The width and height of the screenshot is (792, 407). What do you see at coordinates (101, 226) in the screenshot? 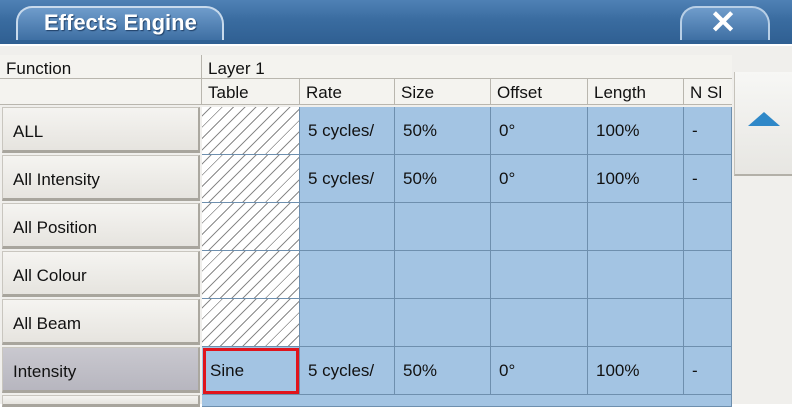
I see `function-button-all-position: All Position` at bounding box center [101, 226].